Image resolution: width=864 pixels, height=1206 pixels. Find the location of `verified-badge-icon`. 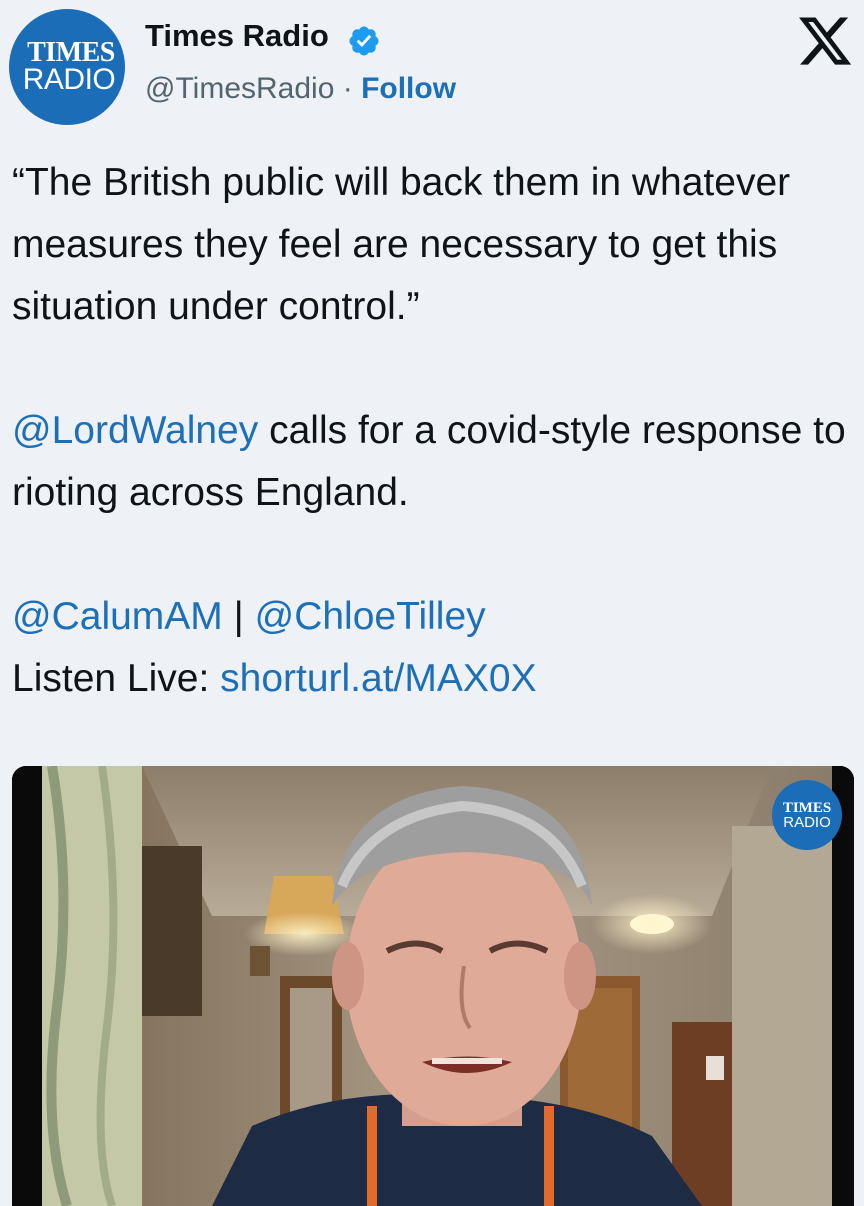

verified-badge-icon is located at coordinates (364, 41).